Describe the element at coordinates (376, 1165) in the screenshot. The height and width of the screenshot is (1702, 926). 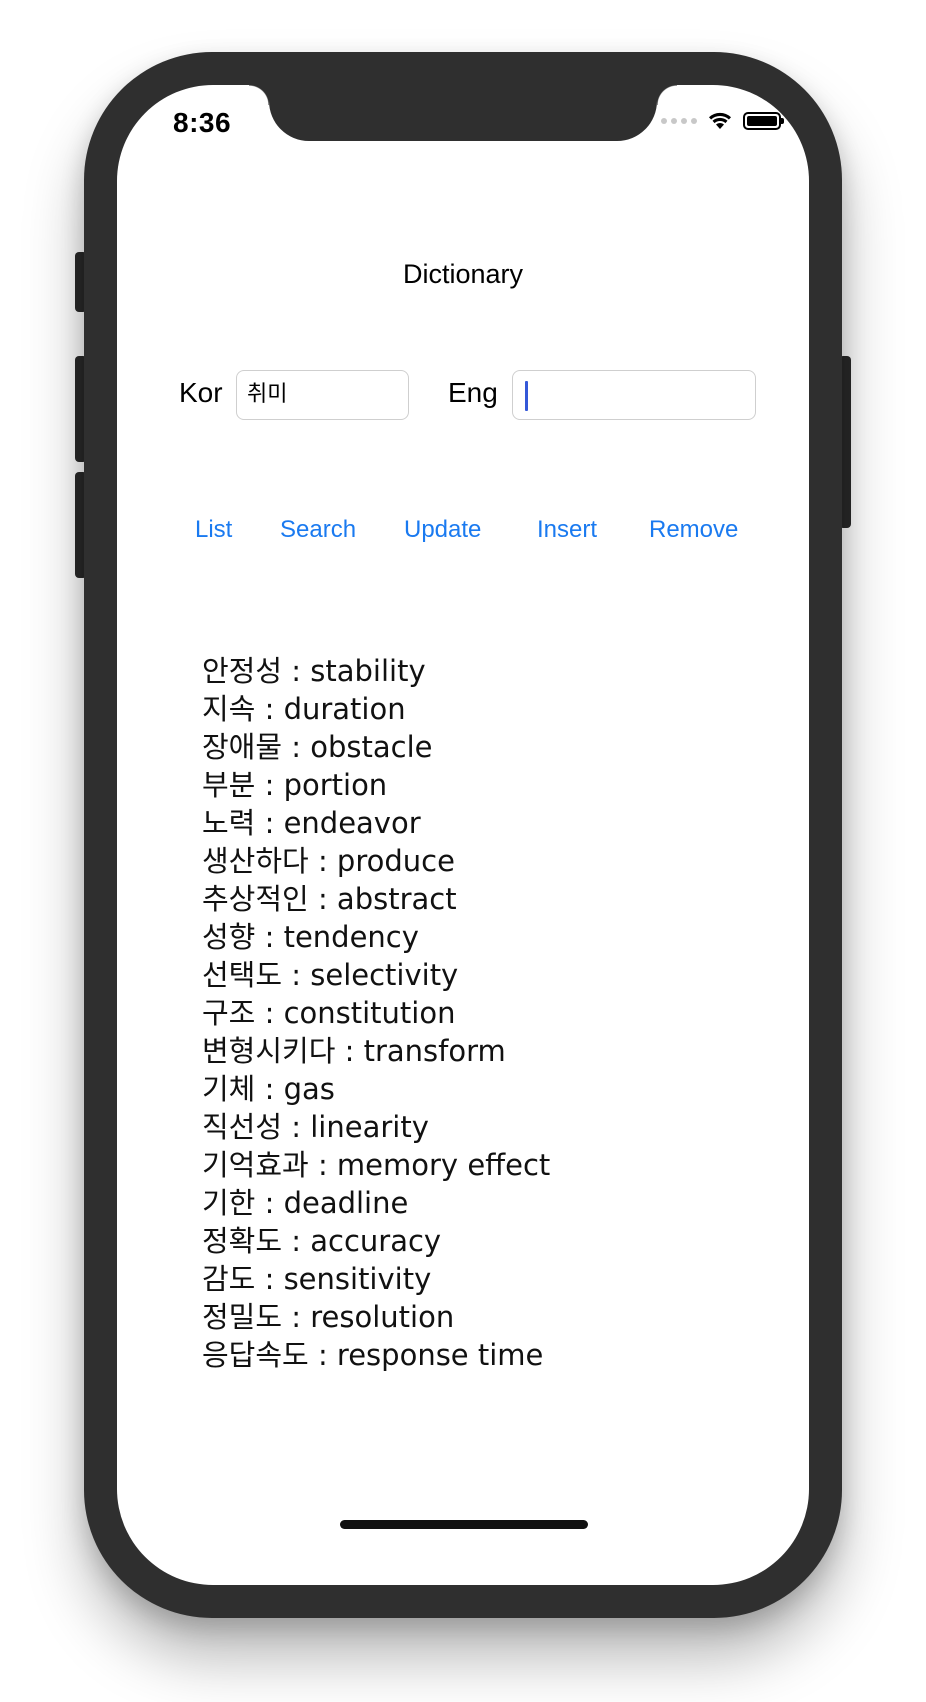
I see `list-item: 기억효과 : memory effect` at that location.